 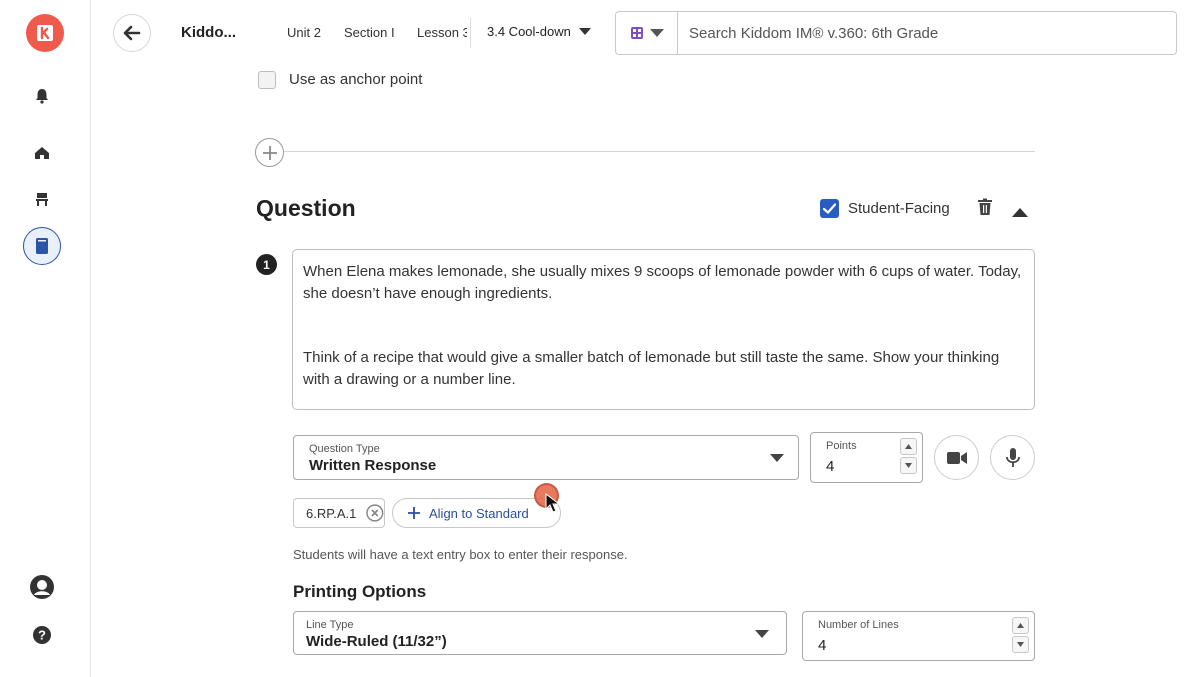 I want to click on search-filter-button, so click(x=647, y=33).